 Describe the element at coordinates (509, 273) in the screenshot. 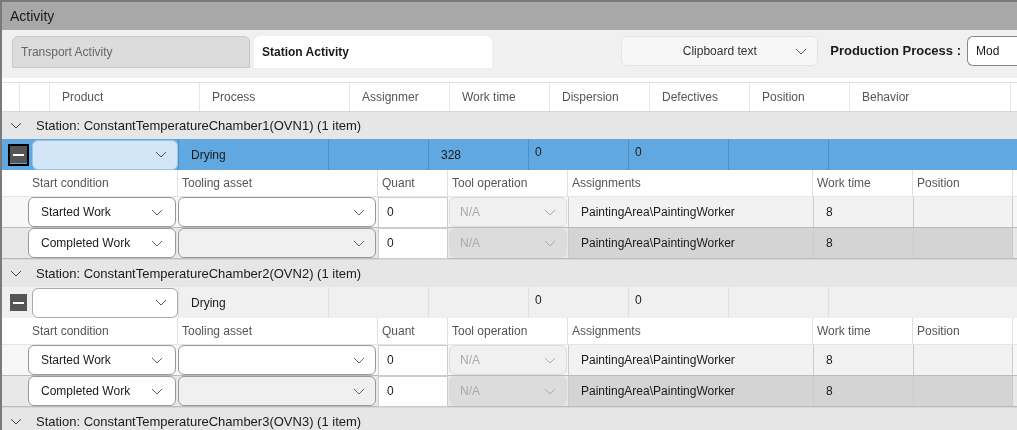

I see `group-header: Station: ConstantTemperatureChamber2(OVN2) (1 item)` at that location.